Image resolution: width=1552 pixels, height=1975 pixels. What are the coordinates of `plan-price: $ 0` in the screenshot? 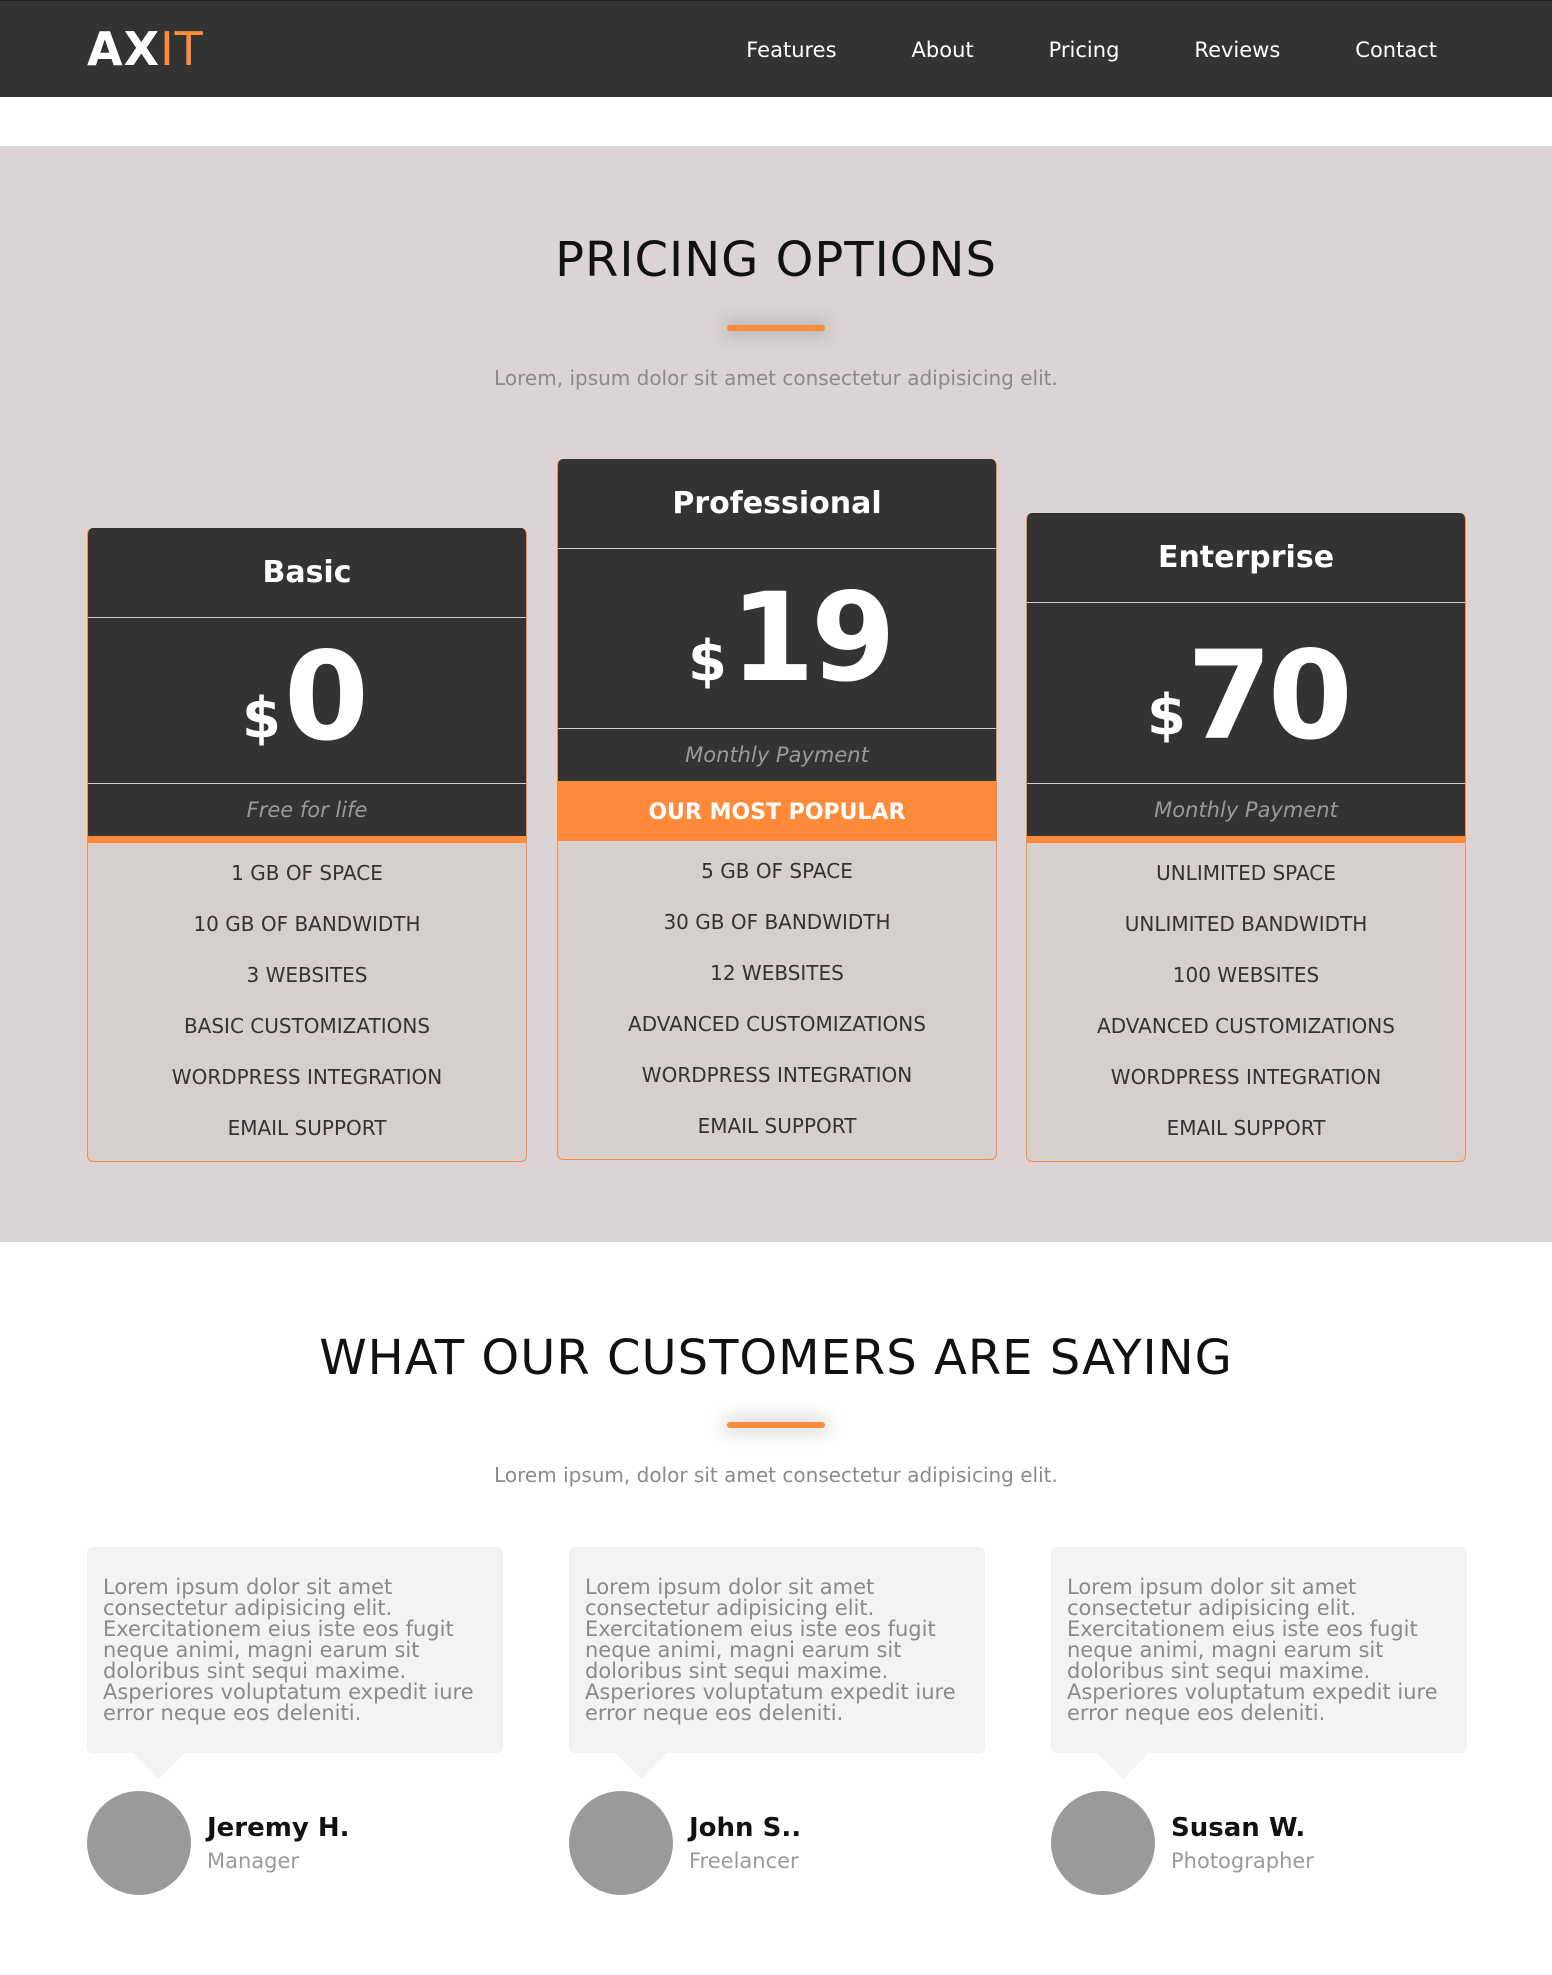 It's located at (307, 701).